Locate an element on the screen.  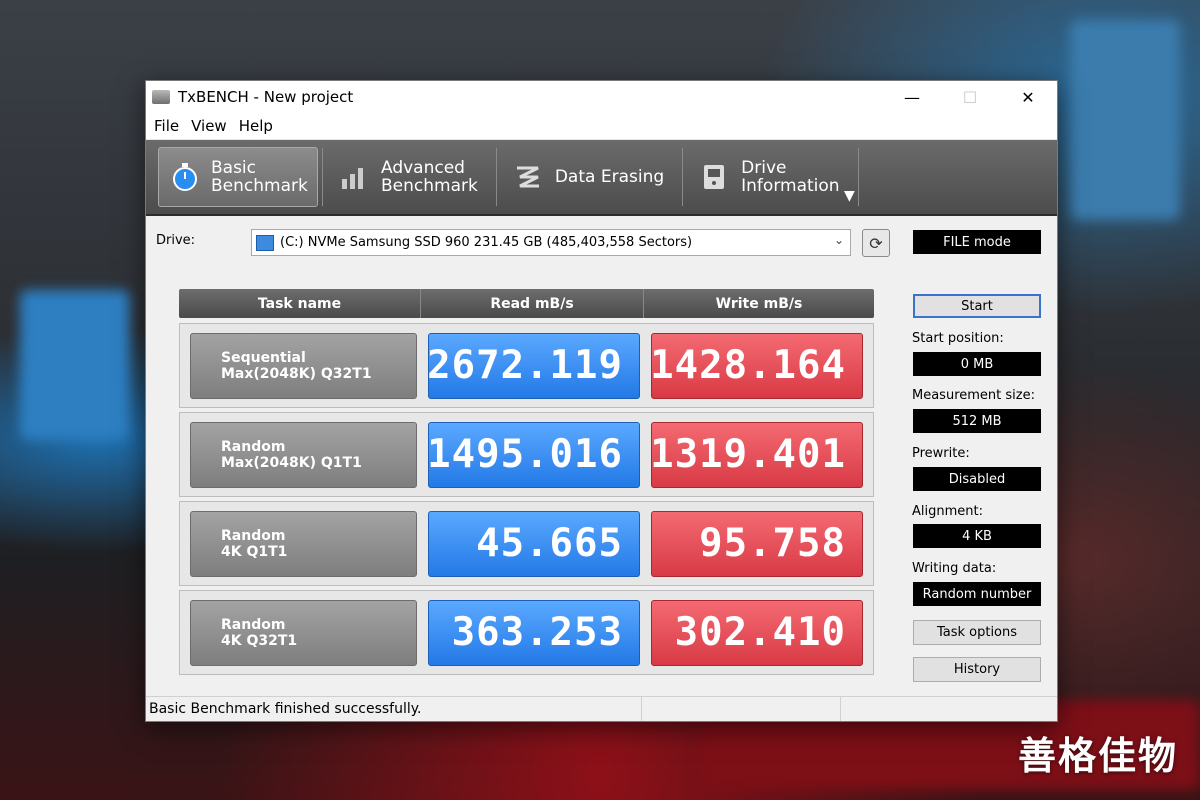
task-name-line: 4K Q32T1 is located at coordinates (259, 640).